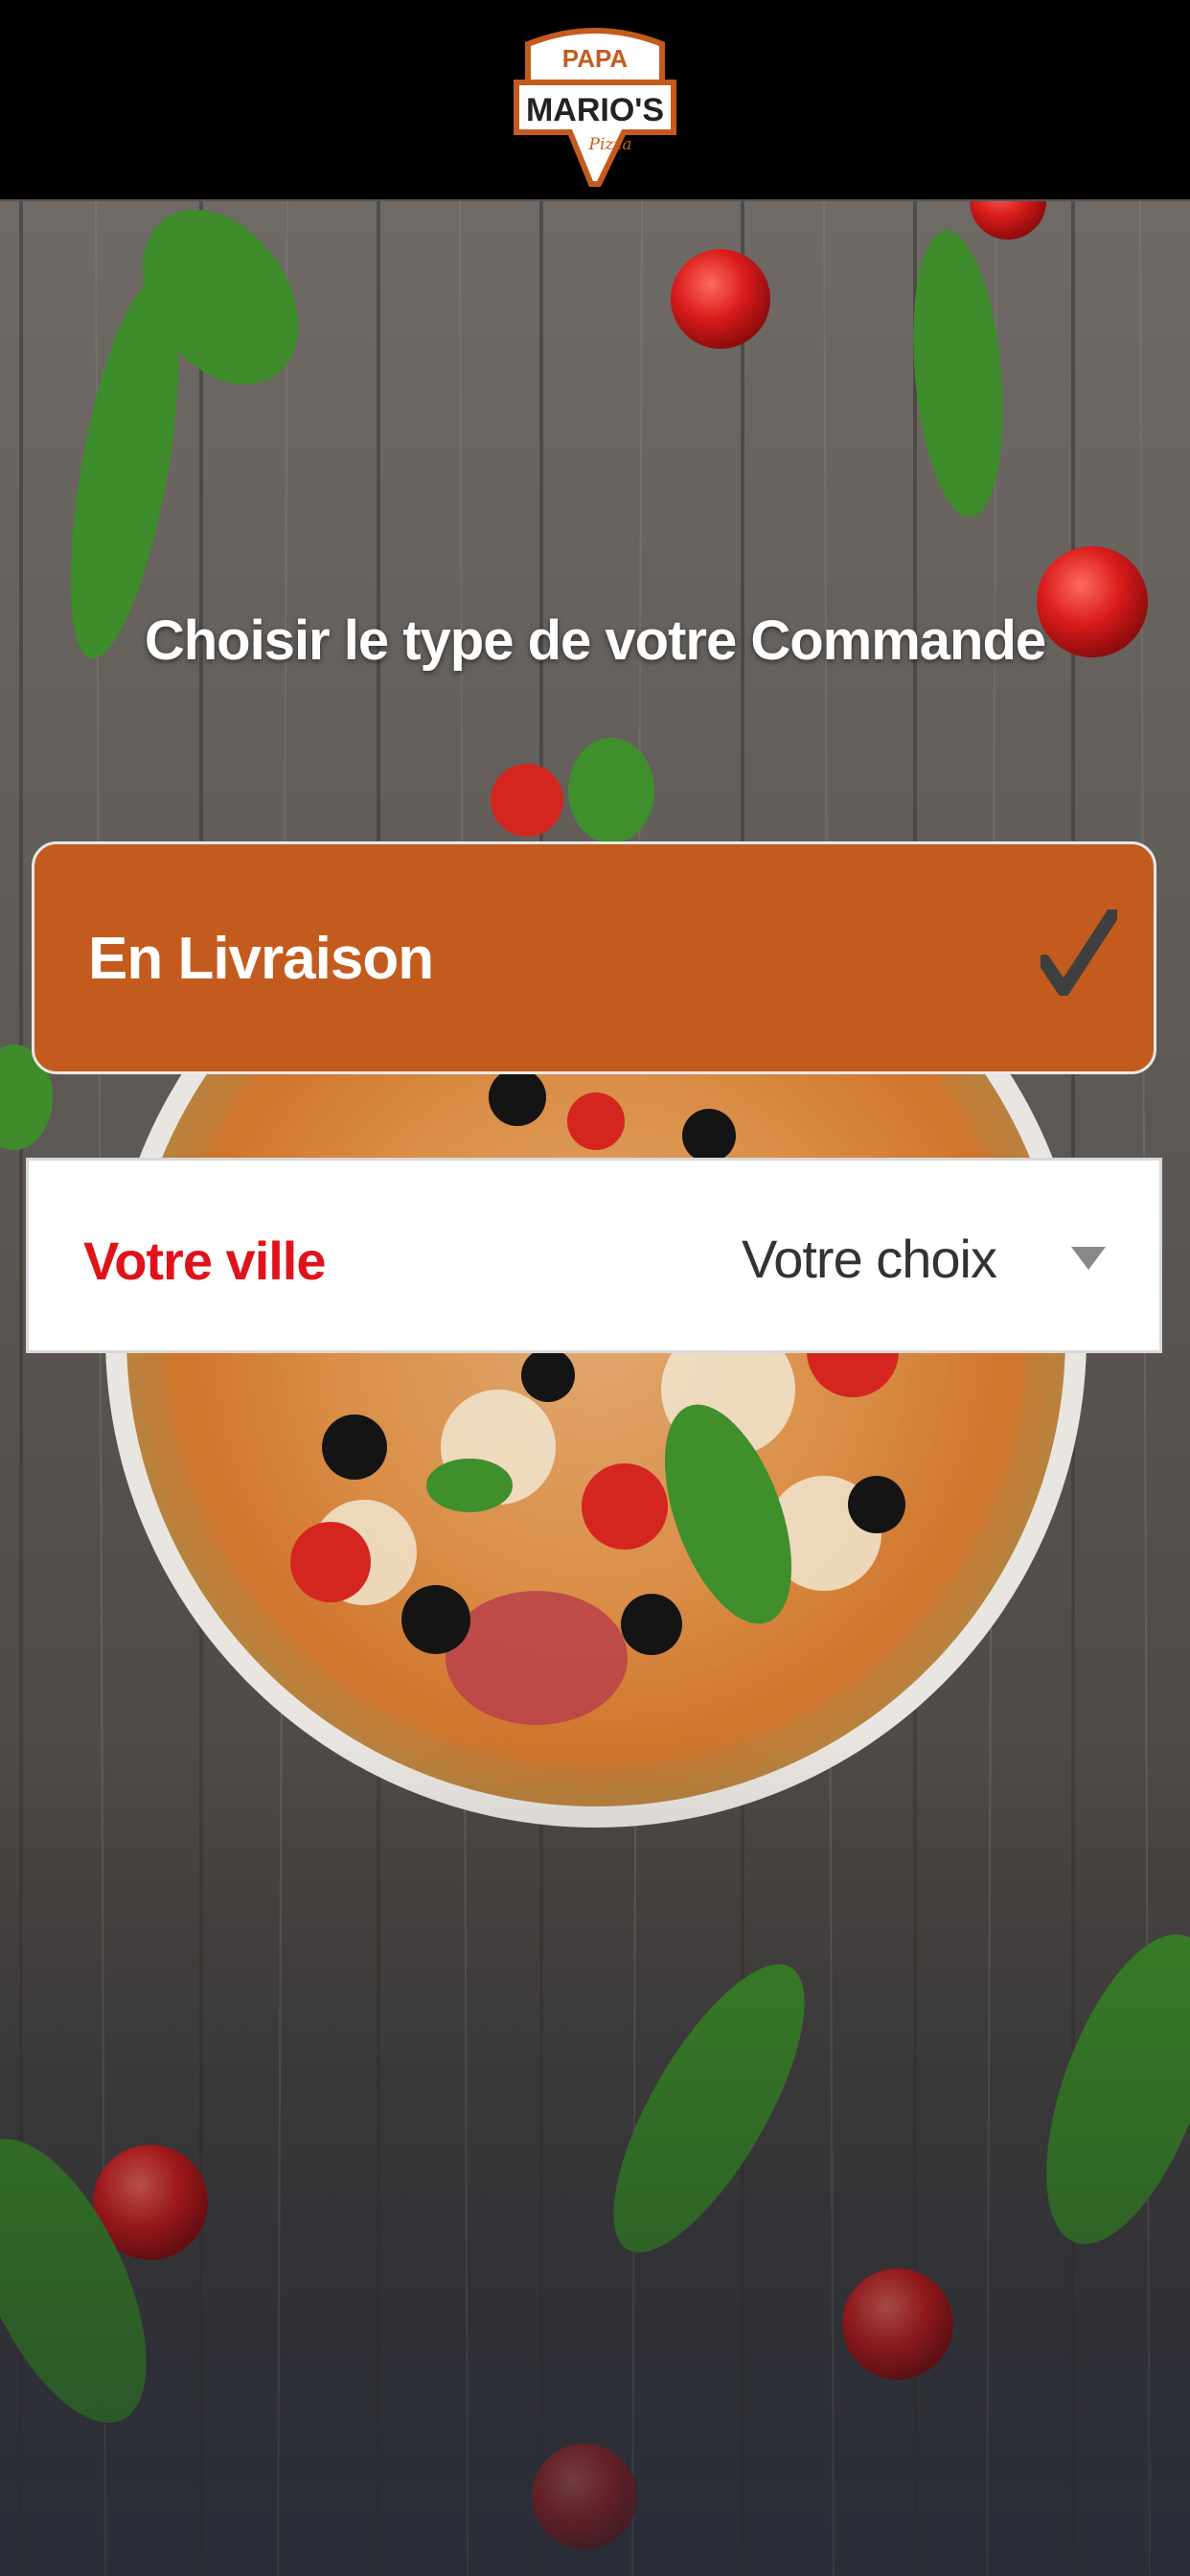 This screenshot has width=1190, height=2576. I want to click on papa-marios-logo: PAPA MARIO'S Pizza, so click(595, 107).